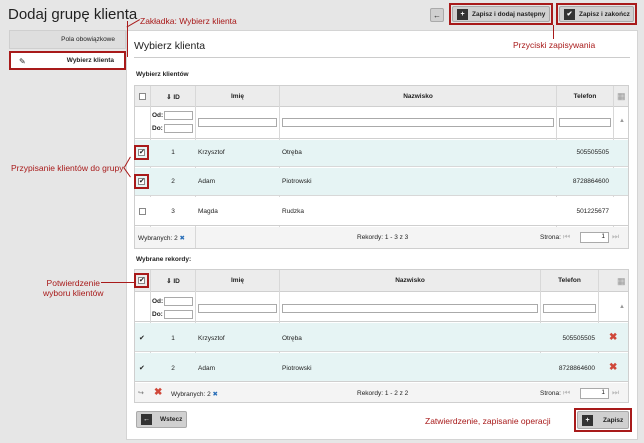  What do you see at coordinates (603, 420) in the screenshot?
I see `save-button: + Zapisz` at bounding box center [603, 420].